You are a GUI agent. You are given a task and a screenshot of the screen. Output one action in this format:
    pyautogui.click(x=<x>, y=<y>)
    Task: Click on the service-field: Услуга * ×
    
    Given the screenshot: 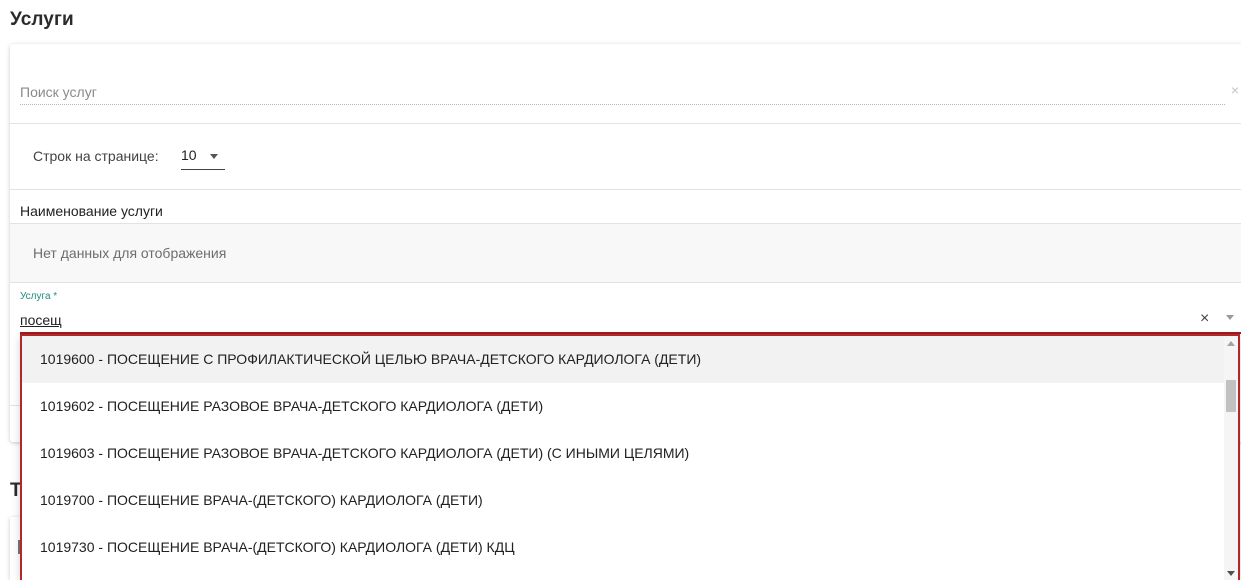 What is the action you would take?
    pyautogui.click(x=630, y=311)
    